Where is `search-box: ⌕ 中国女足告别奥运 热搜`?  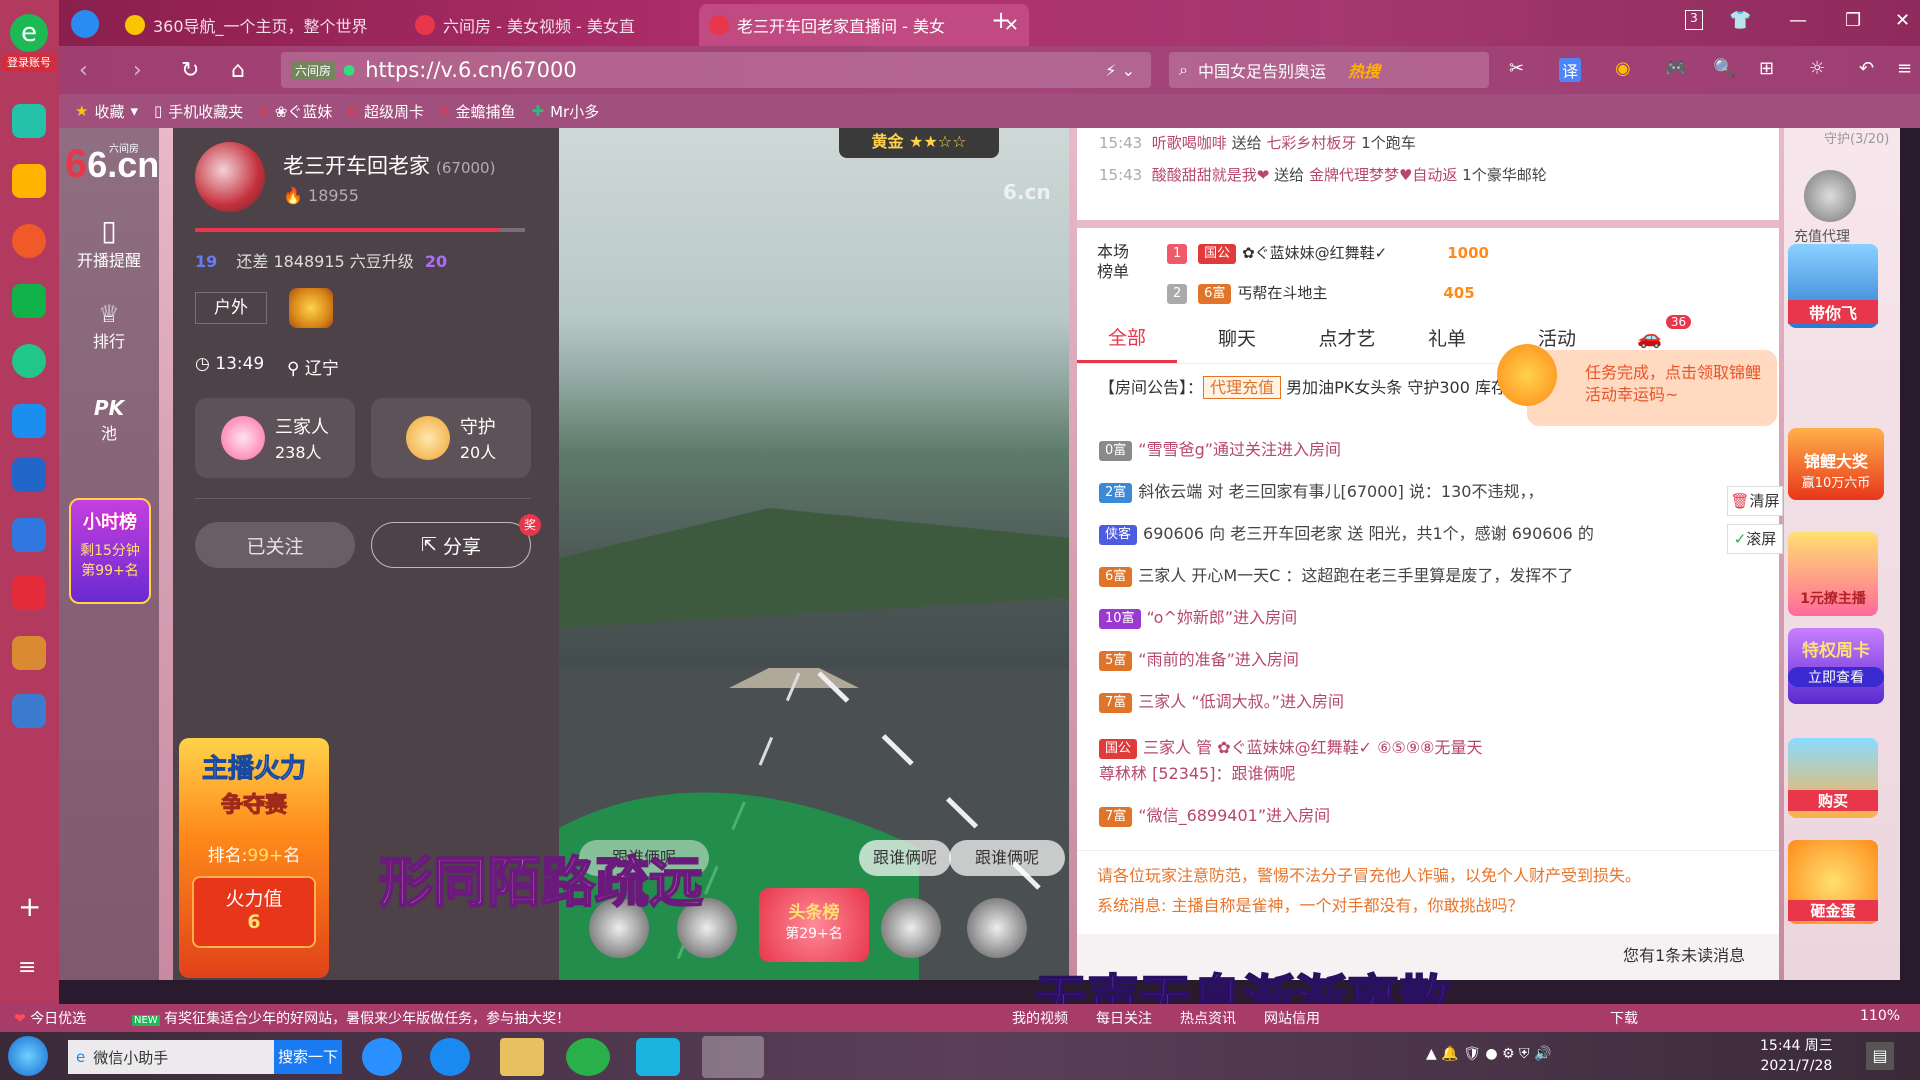 search-box: ⌕ 中国女足告别奥运 热搜 is located at coordinates (1329, 70).